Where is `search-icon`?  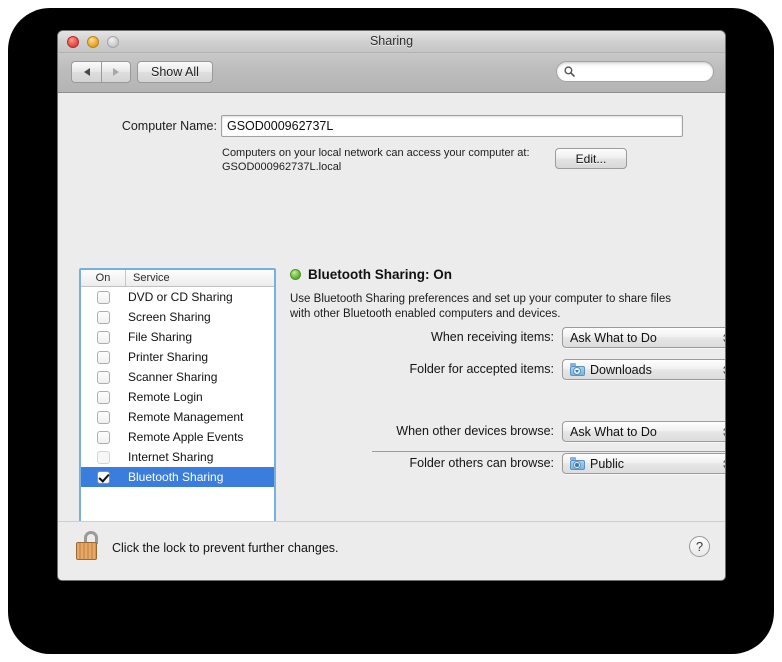 search-icon is located at coordinates (569, 71).